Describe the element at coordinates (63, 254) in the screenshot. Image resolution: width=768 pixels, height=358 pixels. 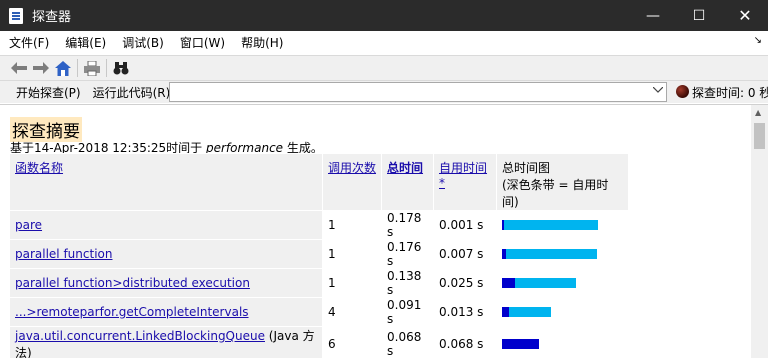
I see `function-link: parallel function` at that location.